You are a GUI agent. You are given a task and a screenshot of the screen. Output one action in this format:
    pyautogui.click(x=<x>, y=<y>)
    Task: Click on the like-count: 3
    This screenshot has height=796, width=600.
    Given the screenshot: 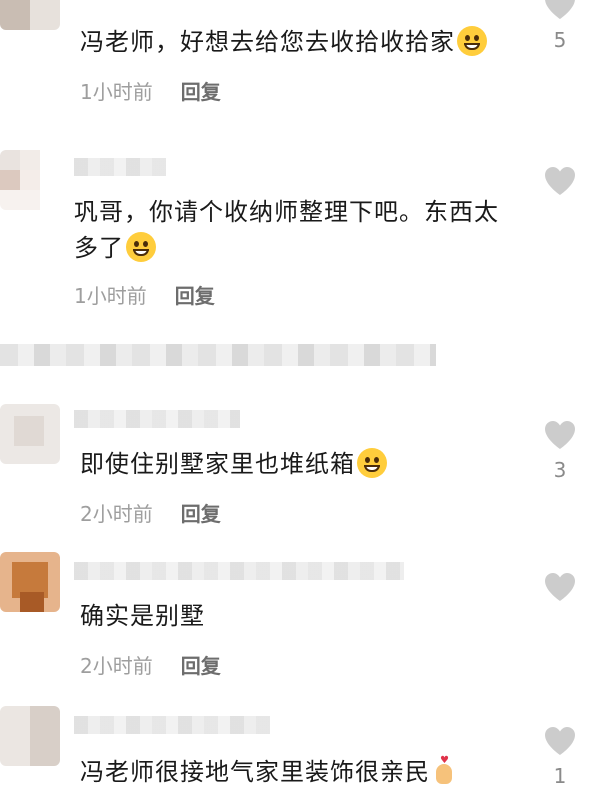 What is the action you would take?
    pyautogui.click(x=560, y=470)
    